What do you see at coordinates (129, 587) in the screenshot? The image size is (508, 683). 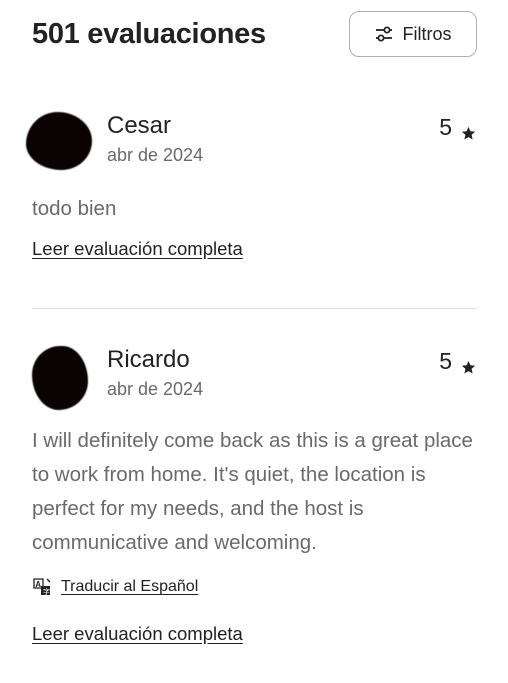 I see `translate-link: Traducir al Español` at bounding box center [129, 587].